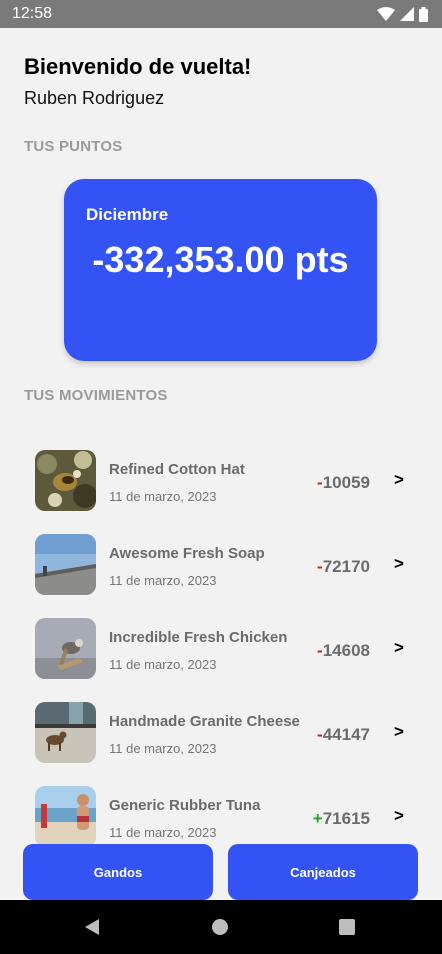 This screenshot has width=442, height=954. Describe the element at coordinates (92, 927) in the screenshot. I see `nav-back-icon` at that location.